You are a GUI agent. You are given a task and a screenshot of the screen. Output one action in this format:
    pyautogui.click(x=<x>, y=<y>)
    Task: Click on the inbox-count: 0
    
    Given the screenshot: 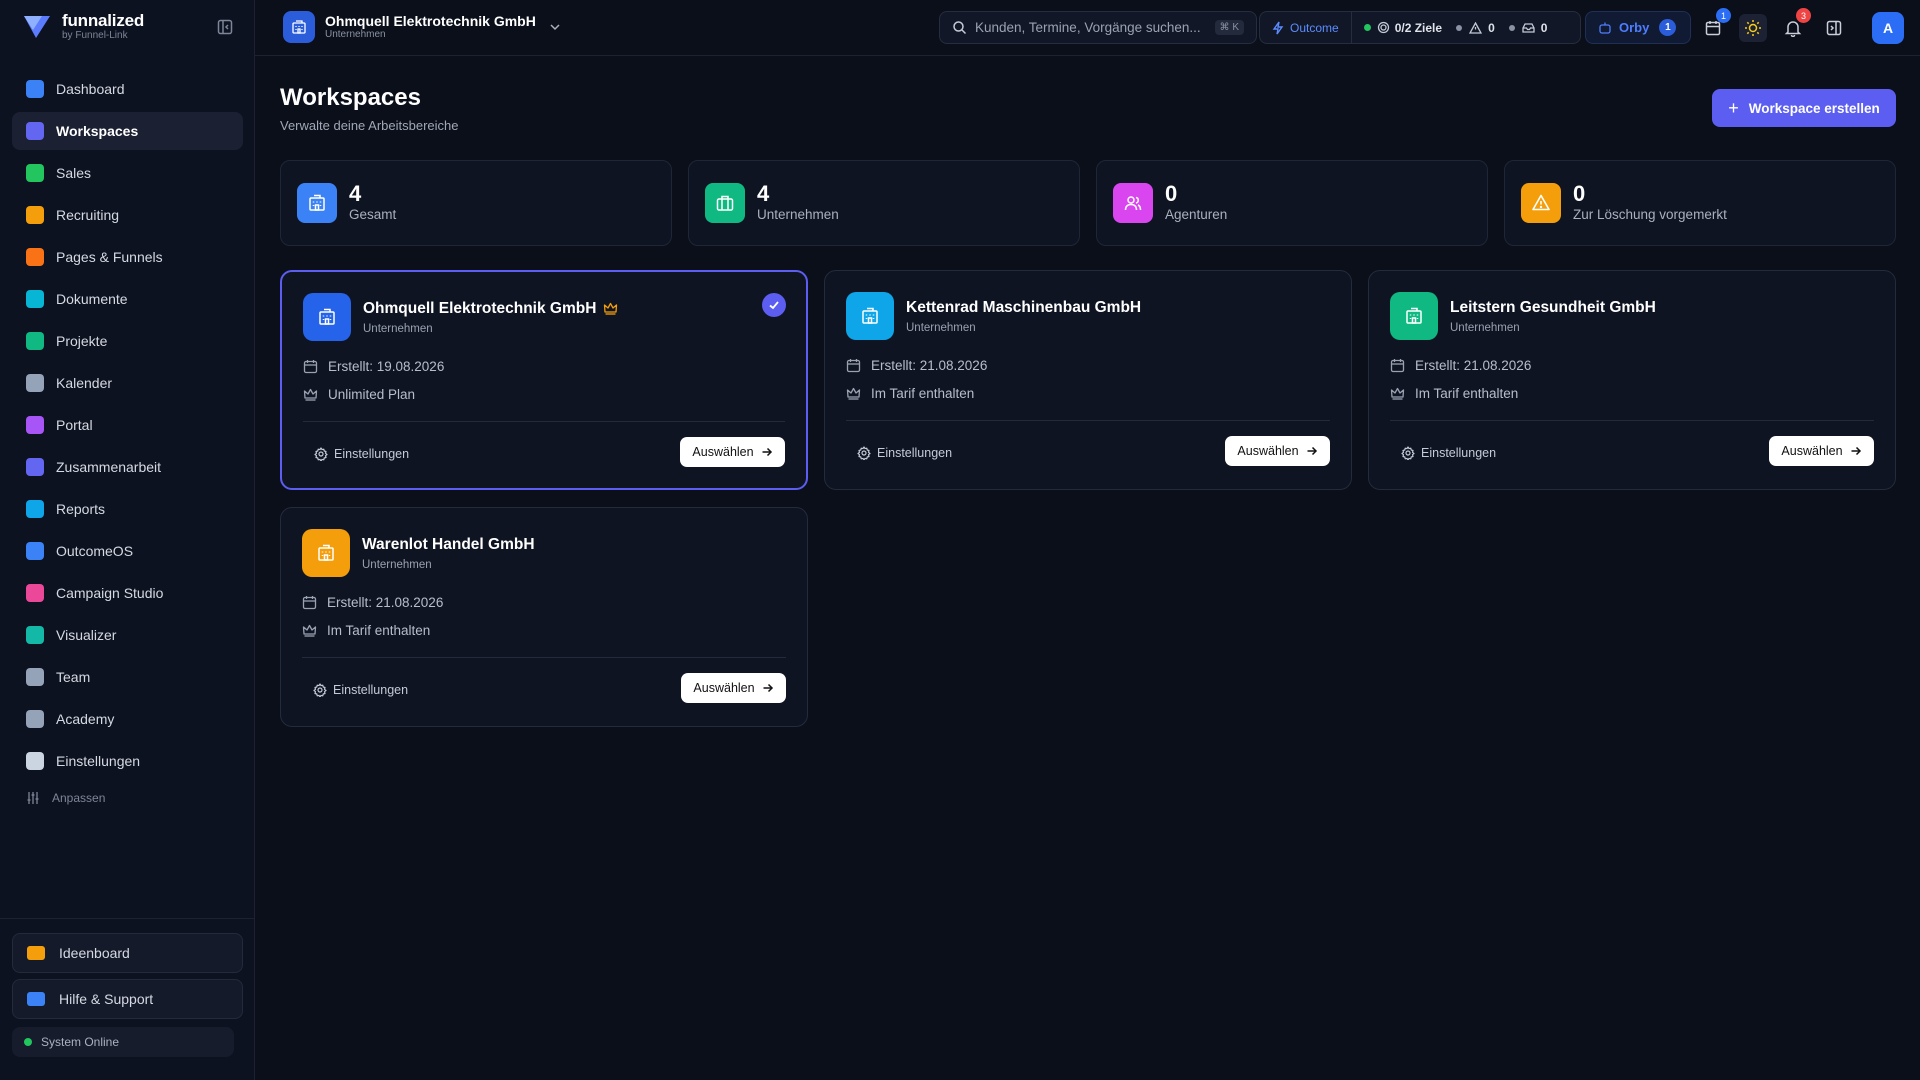 What is the action you would take?
    pyautogui.click(x=1544, y=27)
    